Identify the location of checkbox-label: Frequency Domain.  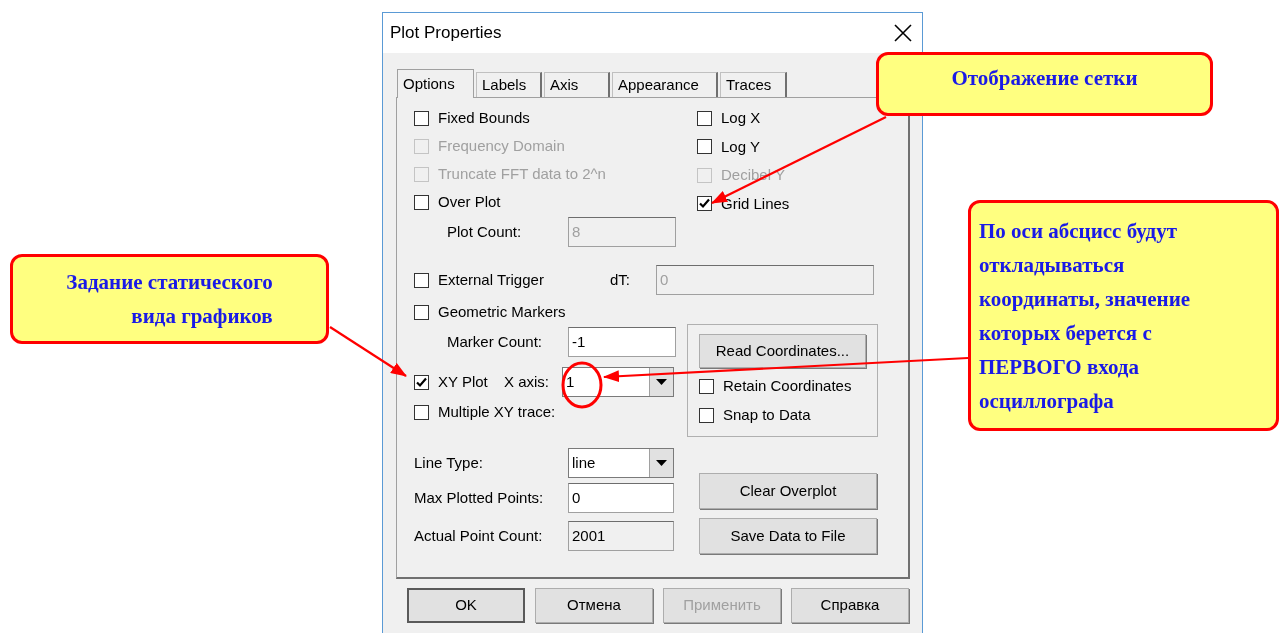
(501, 145).